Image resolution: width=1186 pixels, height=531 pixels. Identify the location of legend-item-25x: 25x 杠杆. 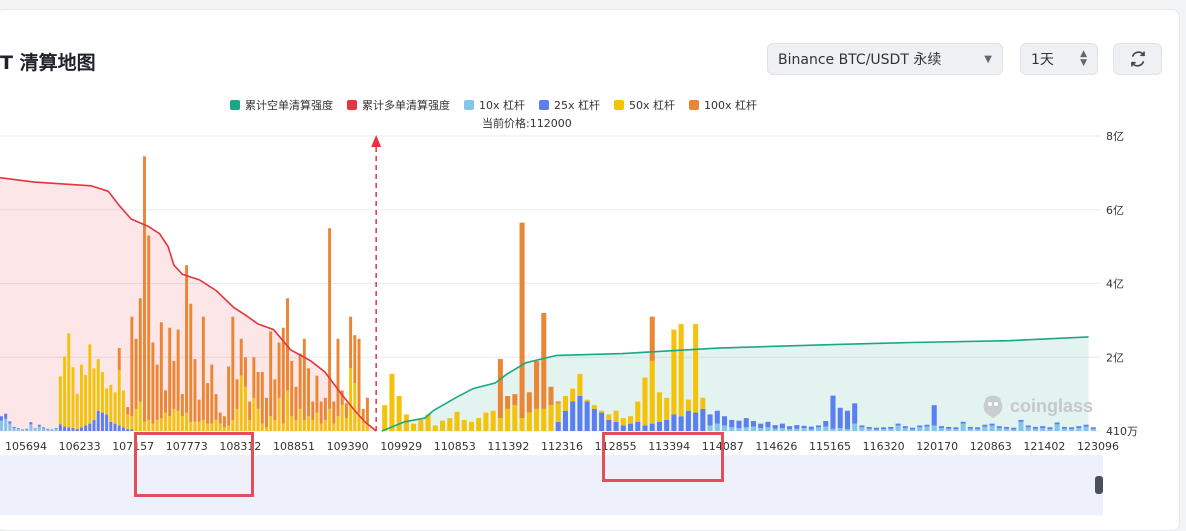
(569, 105).